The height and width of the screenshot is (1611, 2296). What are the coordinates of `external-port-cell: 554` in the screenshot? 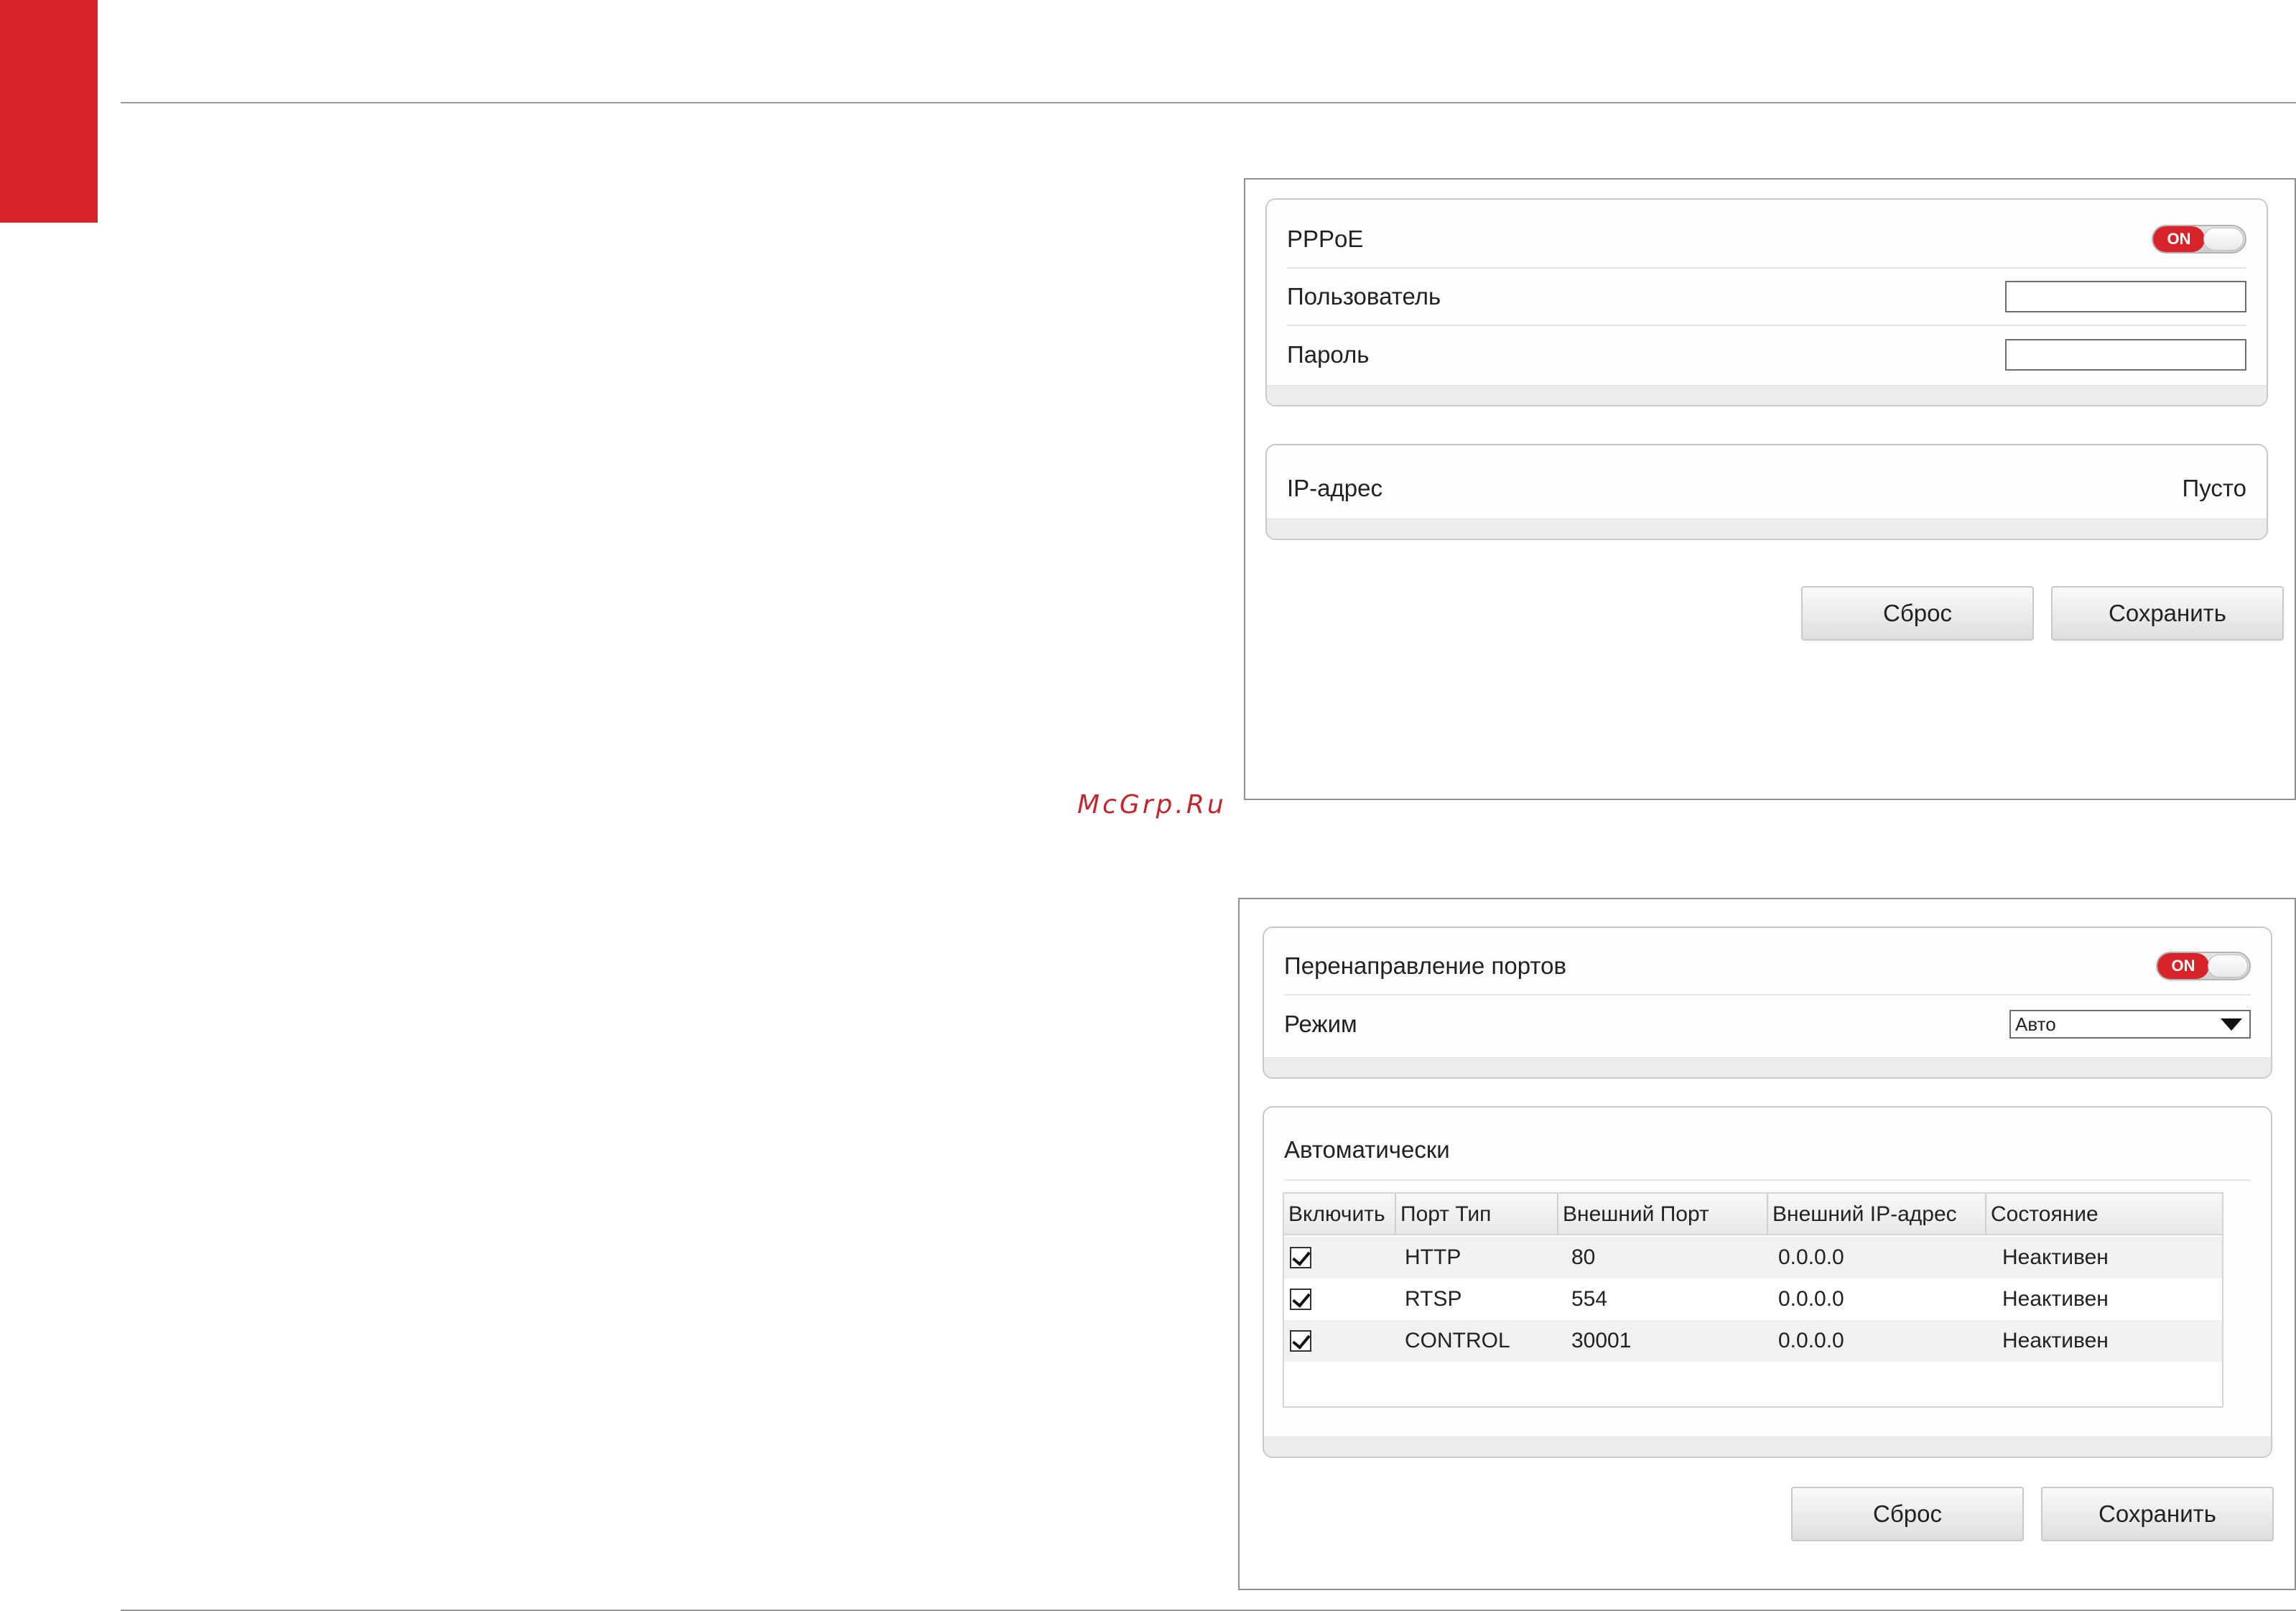 It's located at (1590, 1299).